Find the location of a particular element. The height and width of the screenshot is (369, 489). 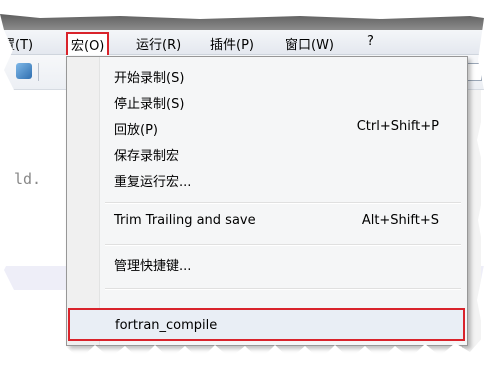

menu-item-label: 回放(P) is located at coordinates (136, 130).